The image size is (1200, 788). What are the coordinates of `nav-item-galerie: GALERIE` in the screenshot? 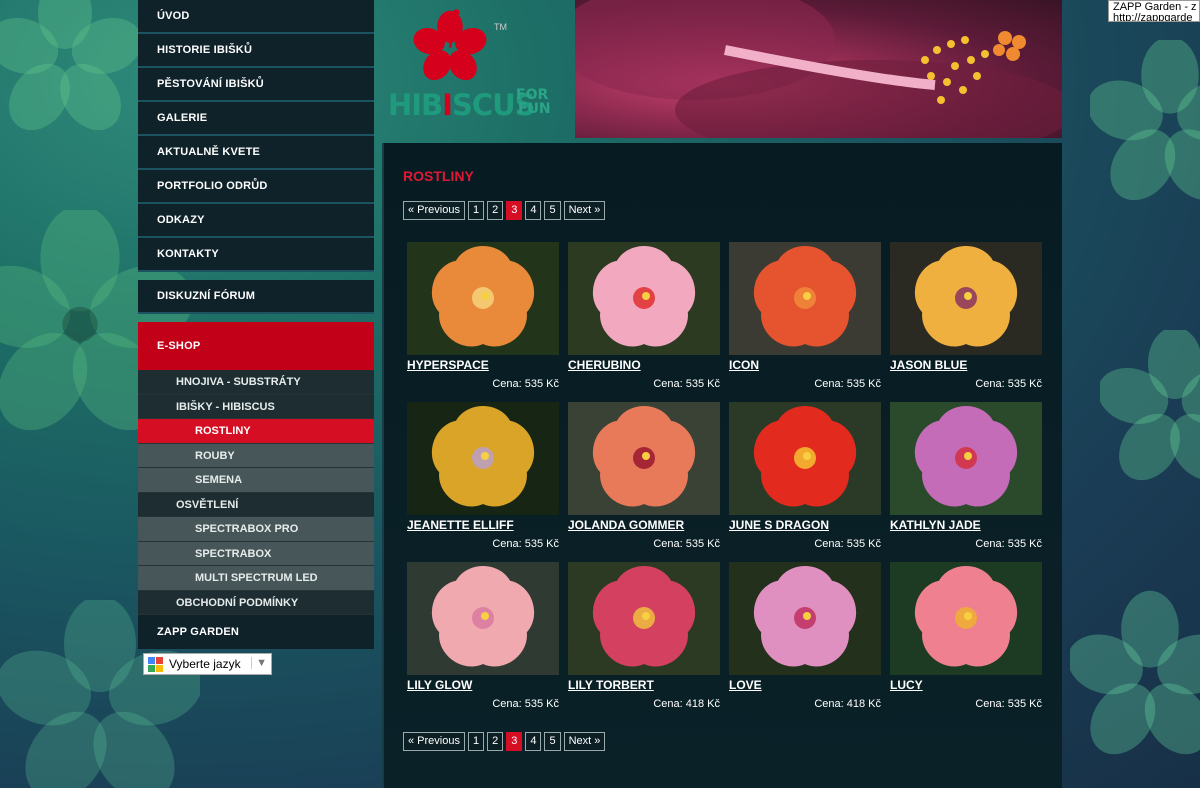 It's located at (256, 119).